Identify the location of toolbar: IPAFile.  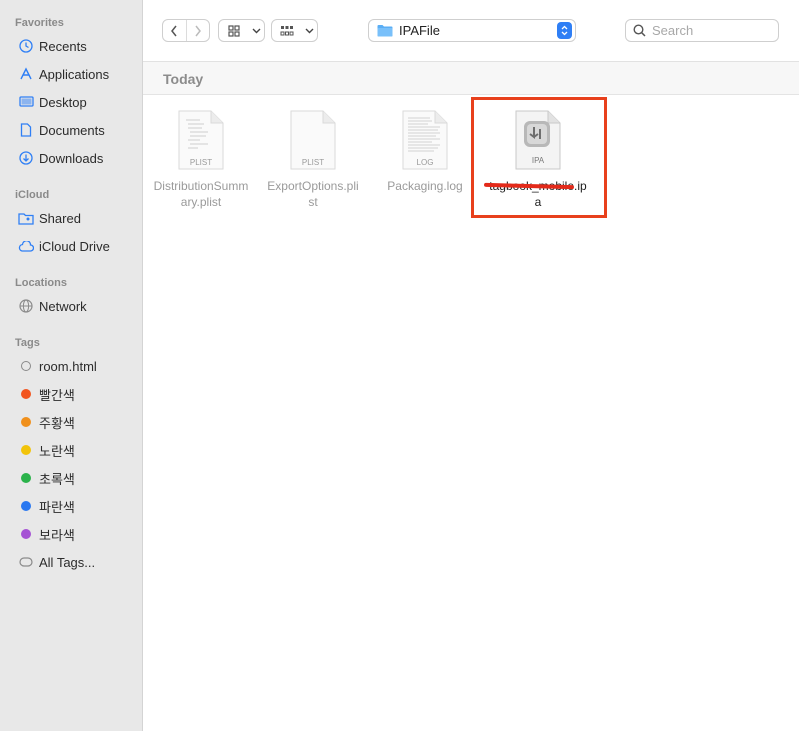
(471, 31).